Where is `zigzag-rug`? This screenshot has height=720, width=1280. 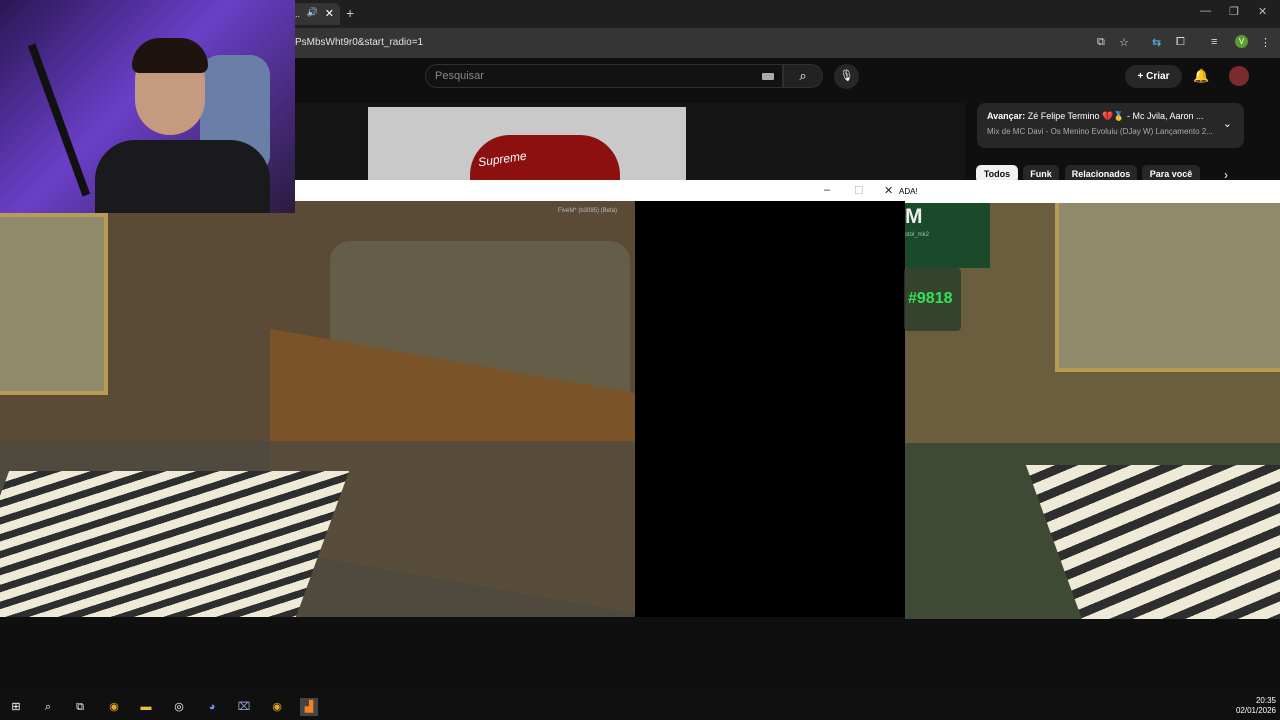
zigzag-rug is located at coordinates (175, 544).